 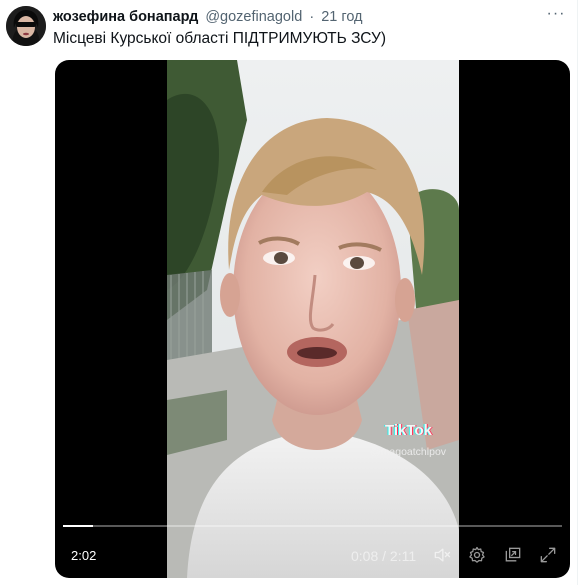 What do you see at coordinates (78, 526) in the screenshot?
I see `video-progress-fill` at bounding box center [78, 526].